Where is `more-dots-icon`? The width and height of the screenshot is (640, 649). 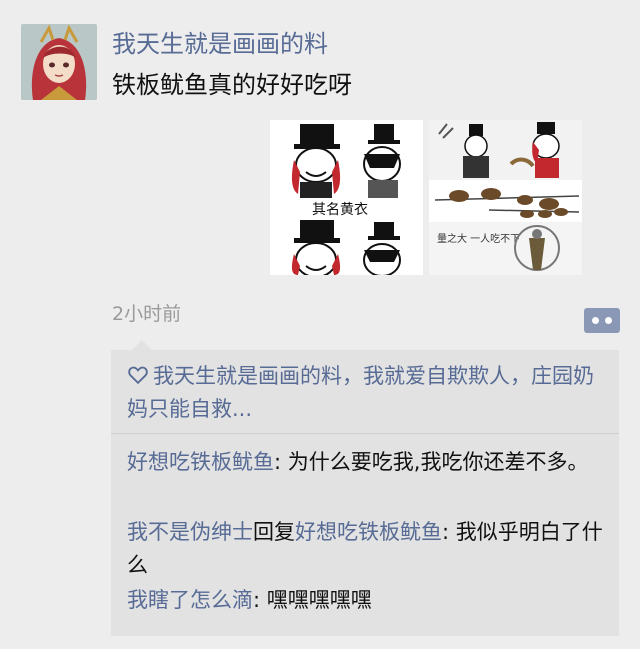 more-dots-icon is located at coordinates (602, 320).